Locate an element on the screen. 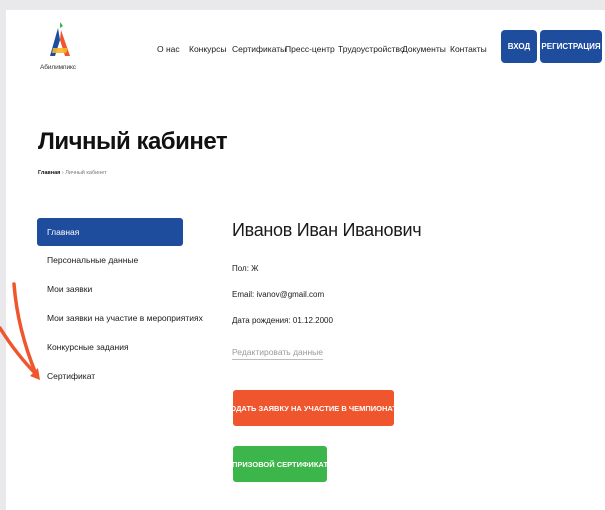 The width and height of the screenshot is (605, 510). login-button: ВХОД is located at coordinates (519, 46).